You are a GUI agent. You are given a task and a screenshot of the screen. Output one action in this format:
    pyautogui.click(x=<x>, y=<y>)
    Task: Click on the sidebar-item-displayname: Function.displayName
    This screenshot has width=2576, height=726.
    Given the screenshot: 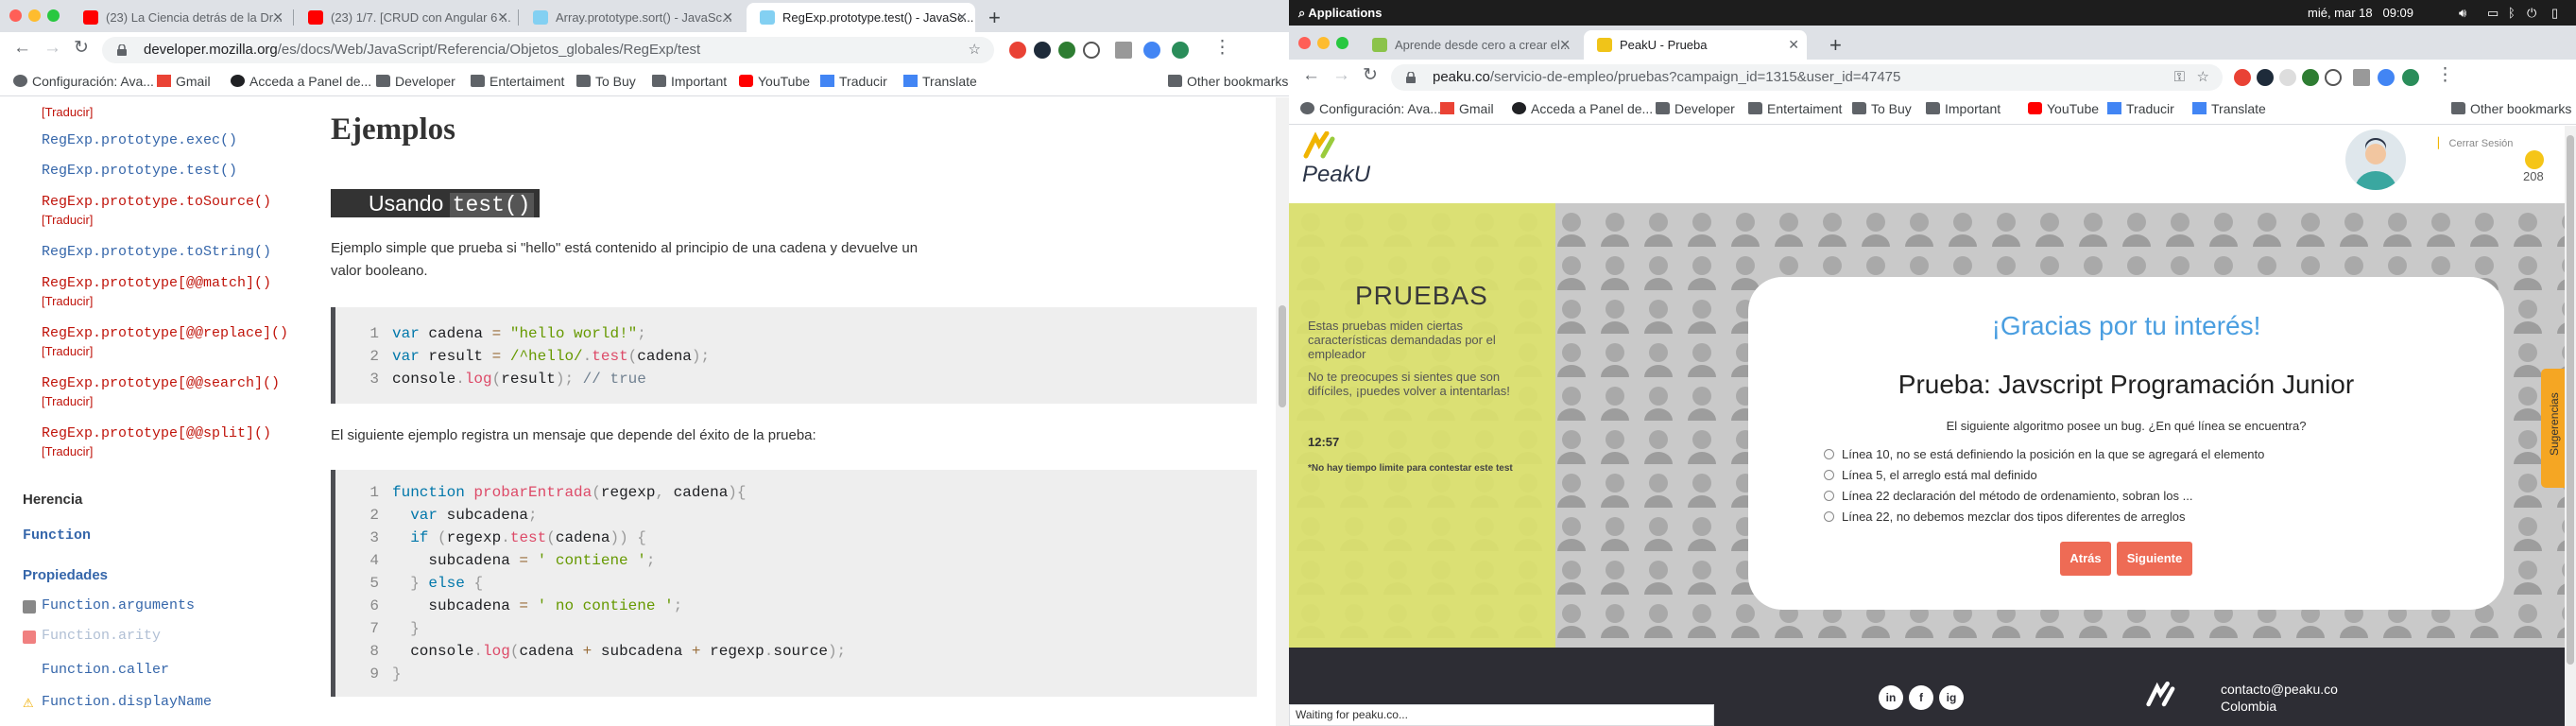 What is the action you would take?
    pyautogui.click(x=127, y=702)
    